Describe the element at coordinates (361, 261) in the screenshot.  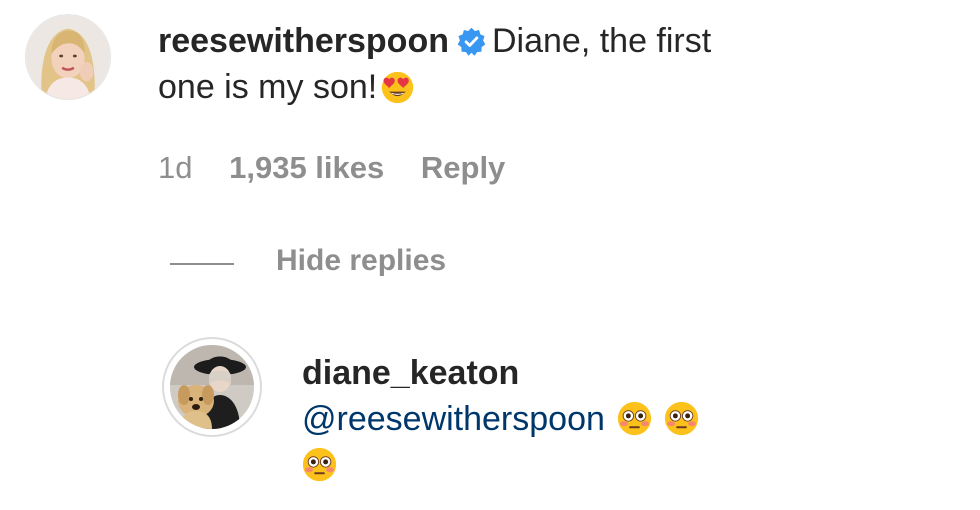
I see `hide-replies-button: Hide replies` at that location.